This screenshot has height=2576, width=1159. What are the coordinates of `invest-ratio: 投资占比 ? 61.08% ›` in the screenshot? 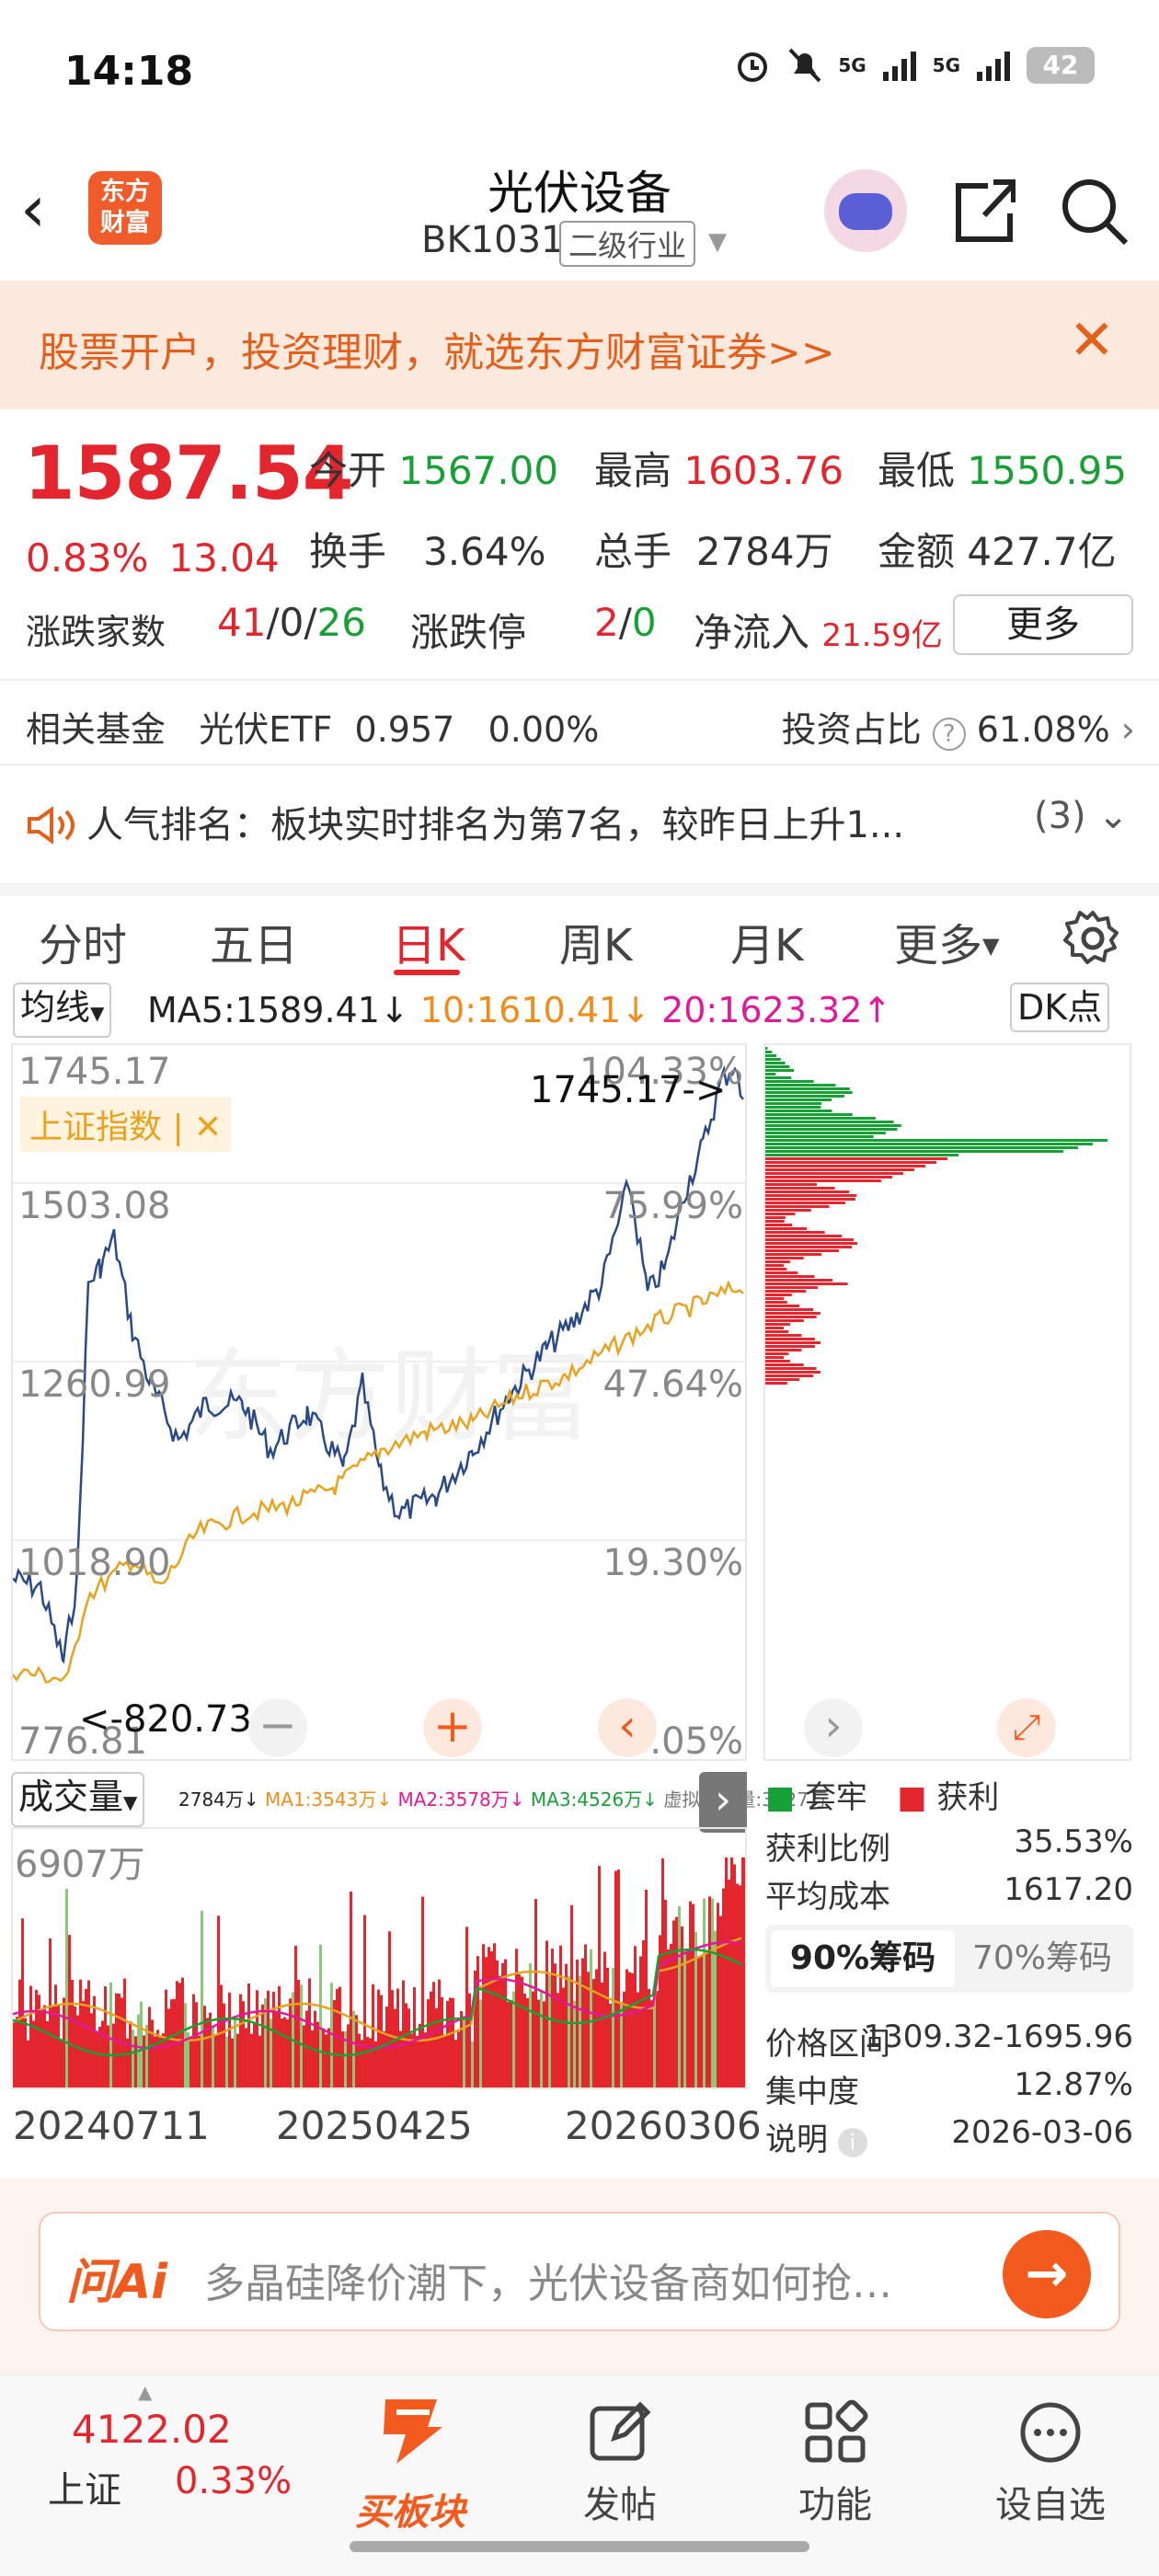 It's located at (958, 726).